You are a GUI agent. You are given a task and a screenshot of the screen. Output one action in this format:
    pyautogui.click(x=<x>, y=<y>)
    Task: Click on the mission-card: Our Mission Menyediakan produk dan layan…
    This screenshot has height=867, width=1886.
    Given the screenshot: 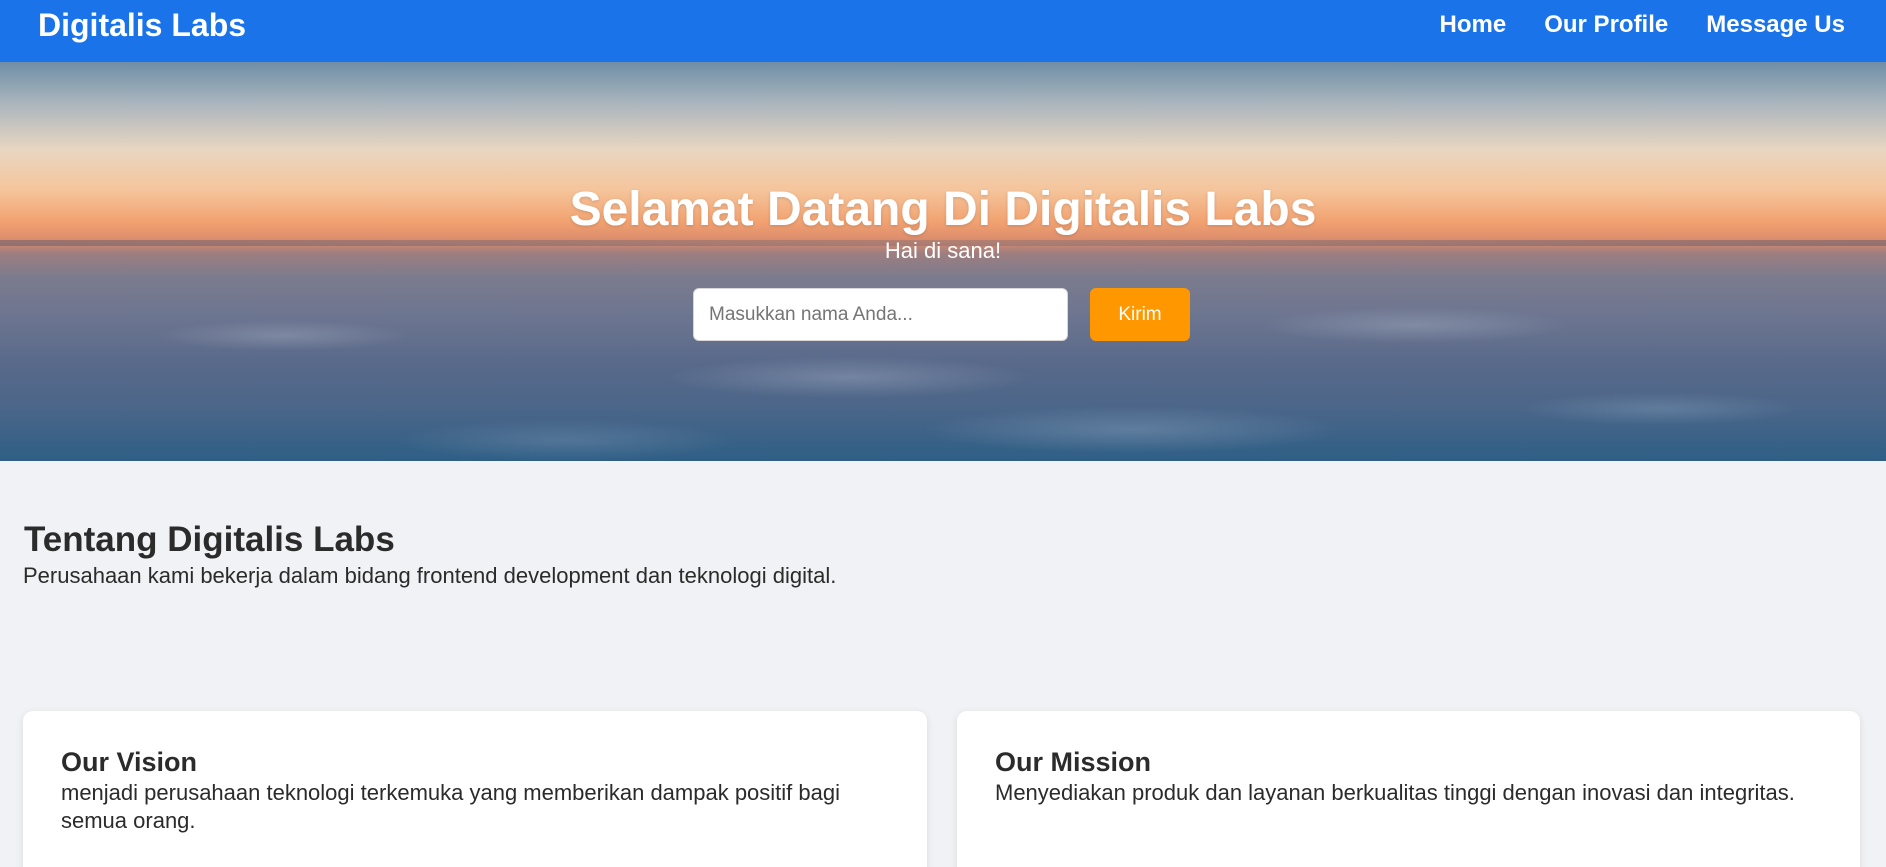 What is the action you would take?
    pyautogui.click(x=1408, y=789)
    